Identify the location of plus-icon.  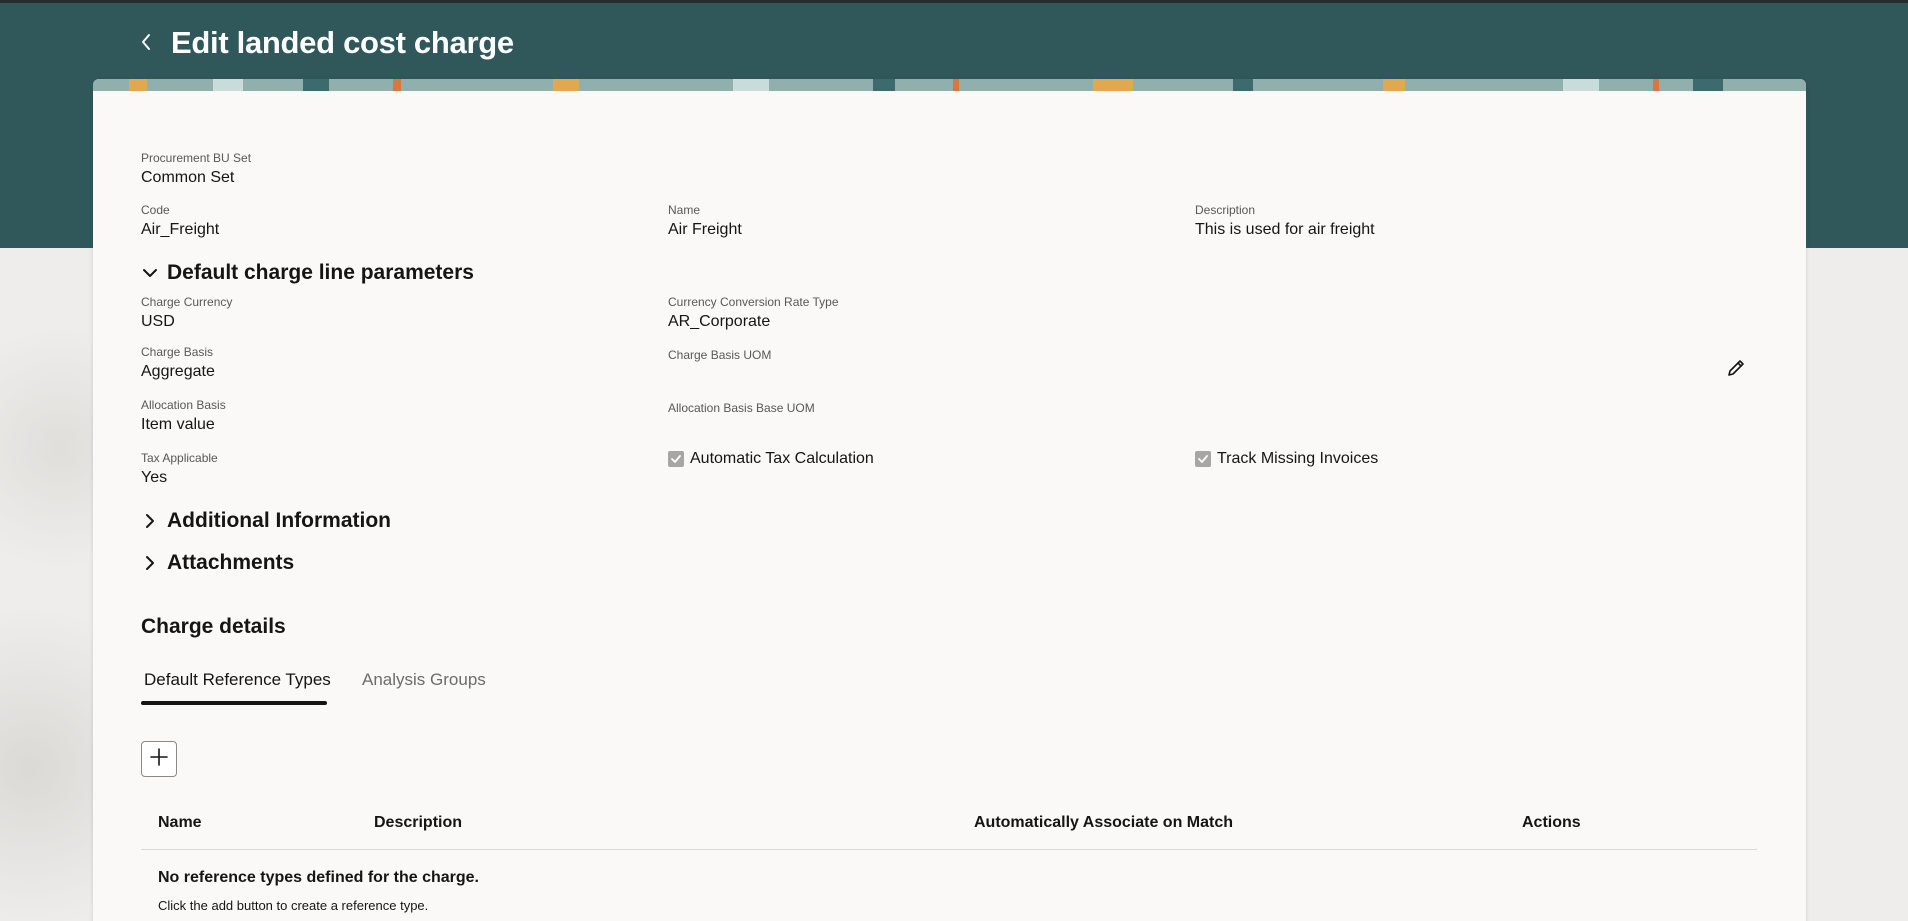
(159, 759).